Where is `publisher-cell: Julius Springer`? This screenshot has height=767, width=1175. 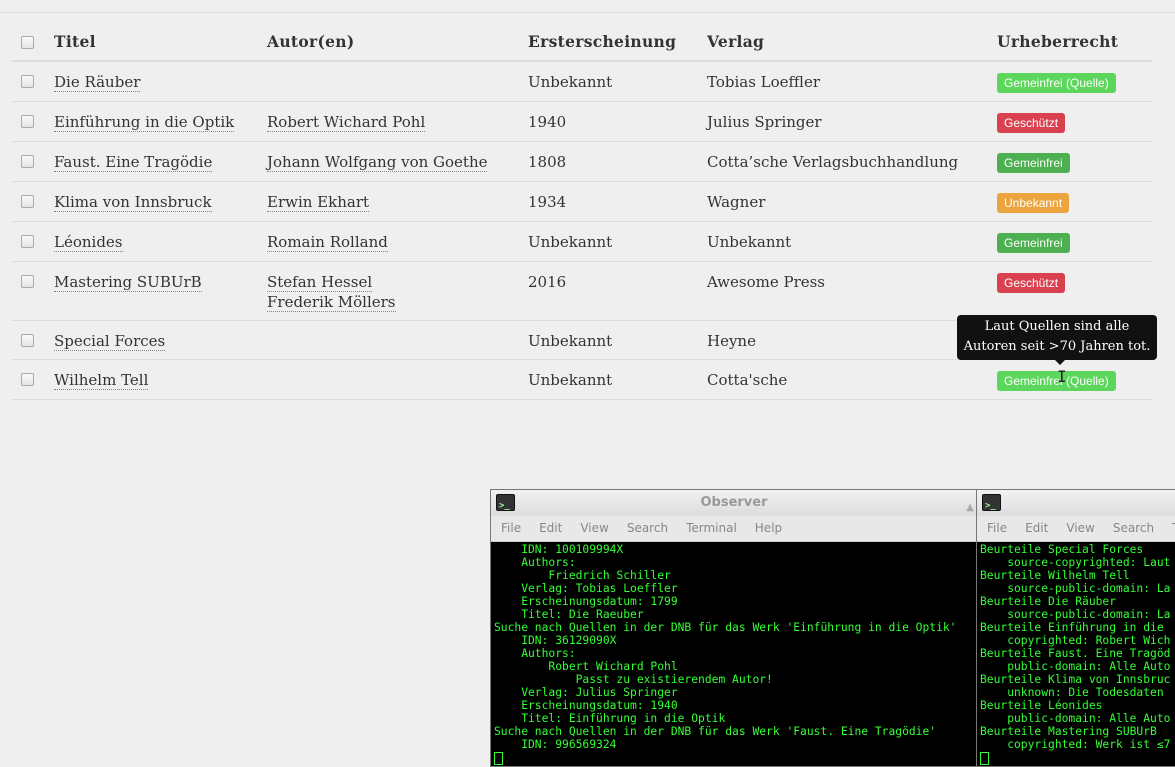
publisher-cell: Julius Springer is located at coordinates (852, 121).